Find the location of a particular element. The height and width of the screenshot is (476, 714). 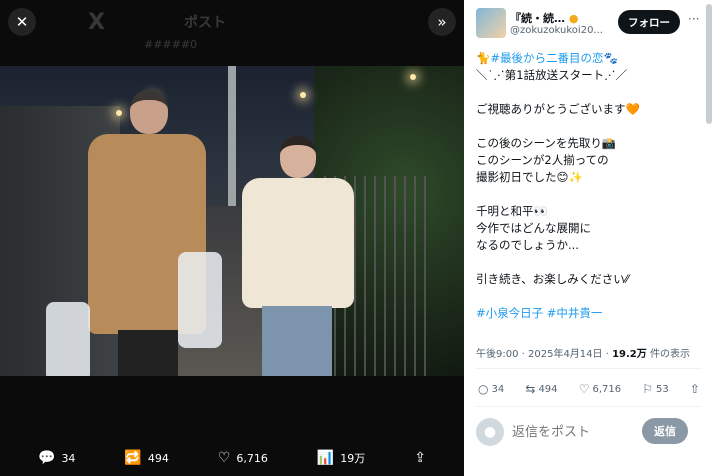

post-line: ＼˙⋰第1話放送スタート⋰／ is located at coordinates (552, 75).